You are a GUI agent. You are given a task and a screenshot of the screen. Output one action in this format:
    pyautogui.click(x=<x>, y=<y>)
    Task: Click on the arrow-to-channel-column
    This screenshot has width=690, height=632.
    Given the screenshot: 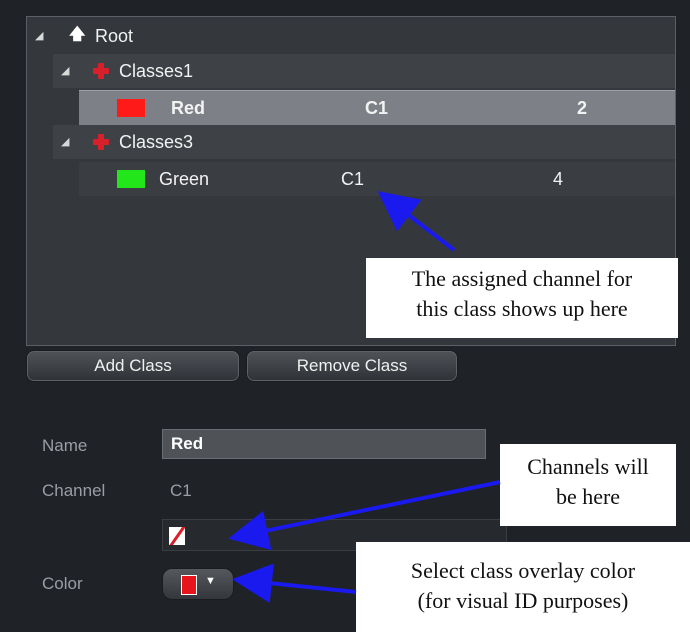 What is the action you would take?
    pyautogui.click(x=416, y=221)
    